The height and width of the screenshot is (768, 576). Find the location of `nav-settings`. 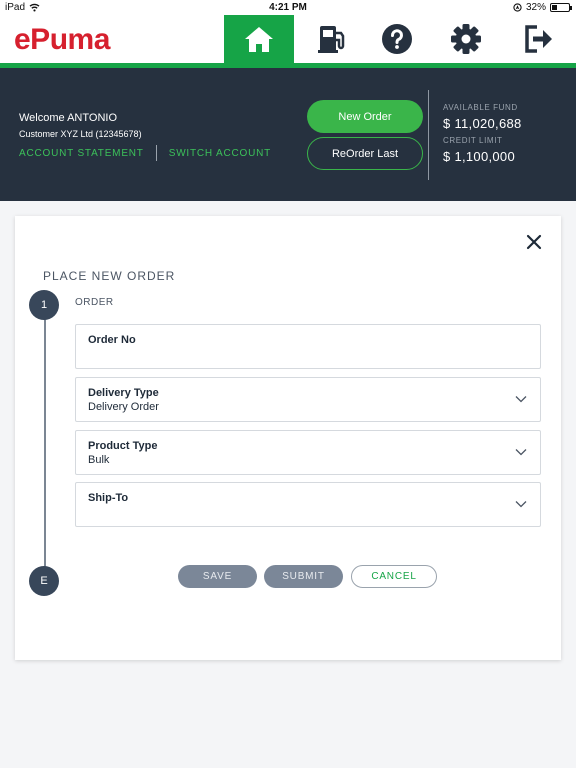

nav-settings is located at coordinates (466, 39).